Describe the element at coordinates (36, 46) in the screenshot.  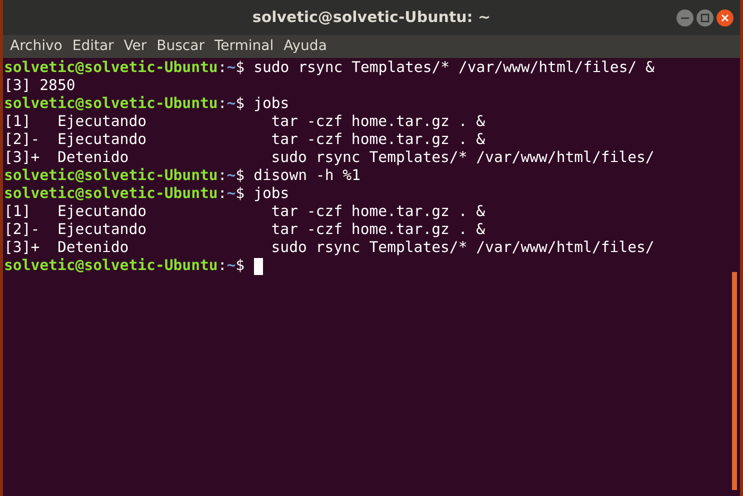
I see `menu-item: Archivo` at that location.